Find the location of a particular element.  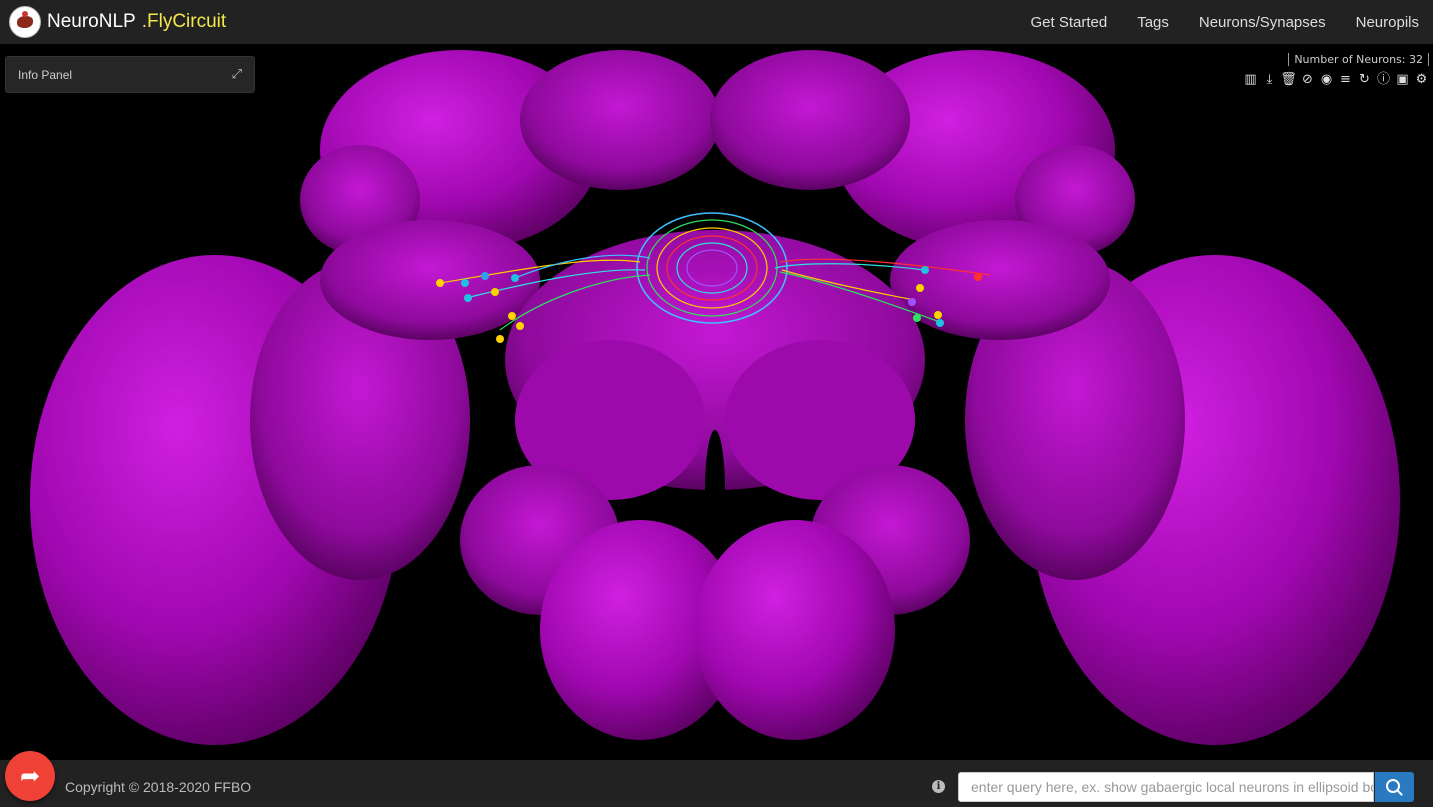

ffbo-logo is located at coordinates (25, 22).